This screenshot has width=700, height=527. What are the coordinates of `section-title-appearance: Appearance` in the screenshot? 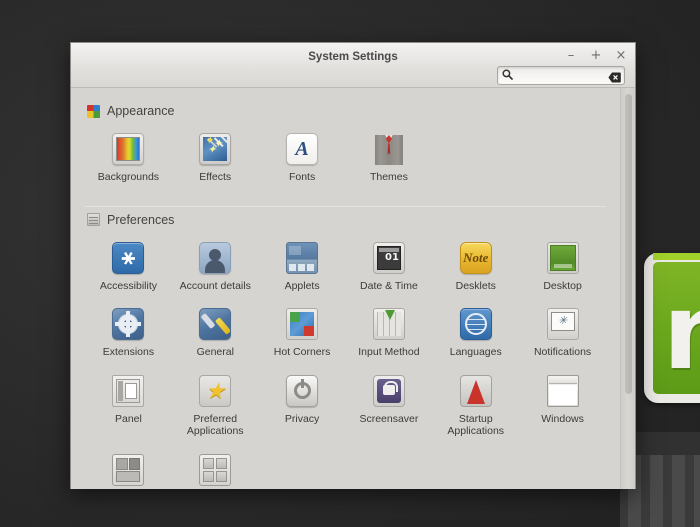 It's located at (141, 111).